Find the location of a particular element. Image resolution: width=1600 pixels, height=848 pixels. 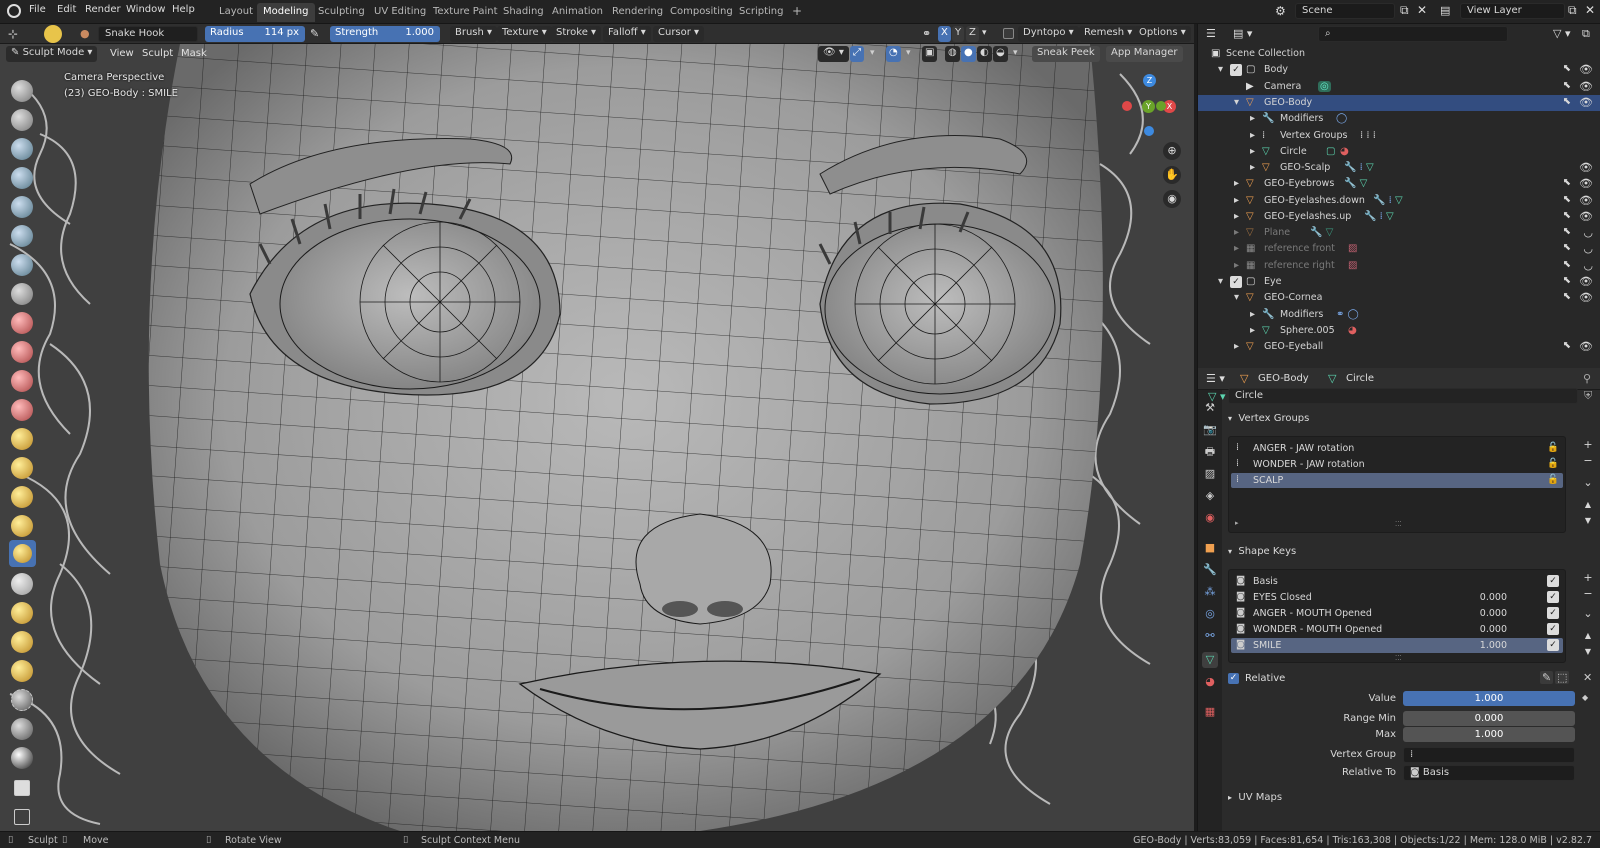

vertex-group-item: ⁞ ANGER - JAW rotation 🔓 is located at coordinates (1397, 448).